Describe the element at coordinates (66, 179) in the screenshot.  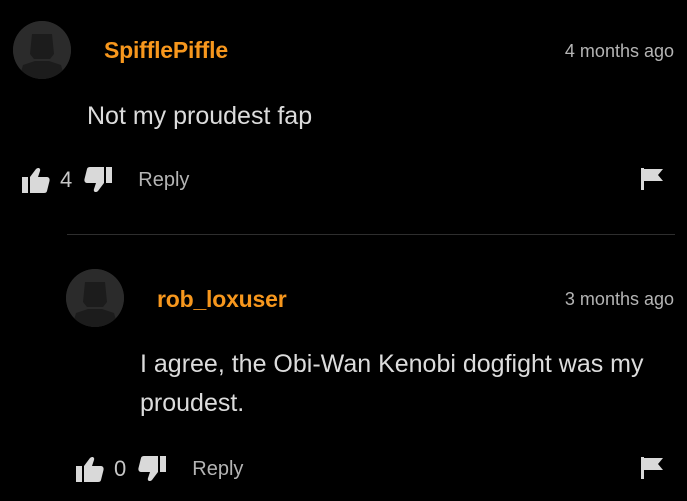
I see `vote-count: 4` at that location.